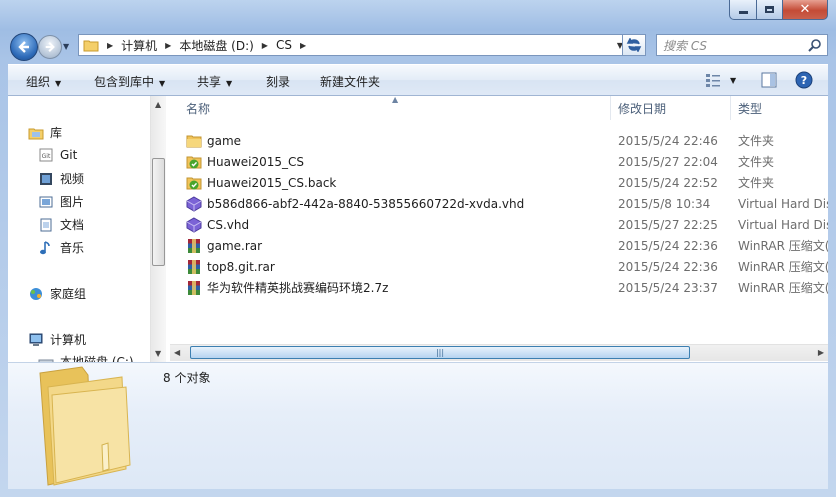 This screenshot has height=497, width=836. What do you see at coordinates (36, 293) in the screenshot?
I see `homegroup-icon` at bounding box center [36, 293].